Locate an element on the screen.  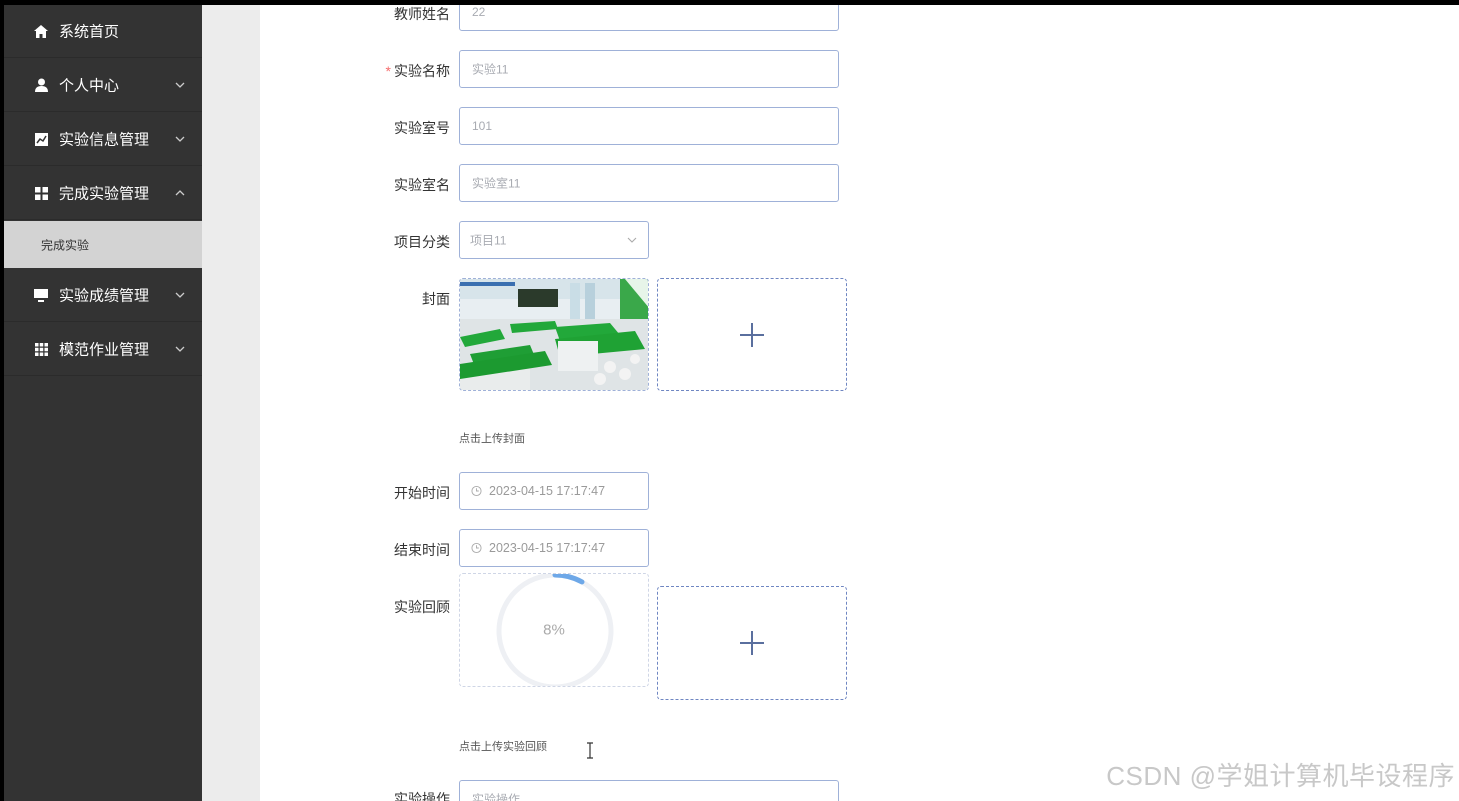
project-category-select: 项目11 is located at coordinates (554, 240).